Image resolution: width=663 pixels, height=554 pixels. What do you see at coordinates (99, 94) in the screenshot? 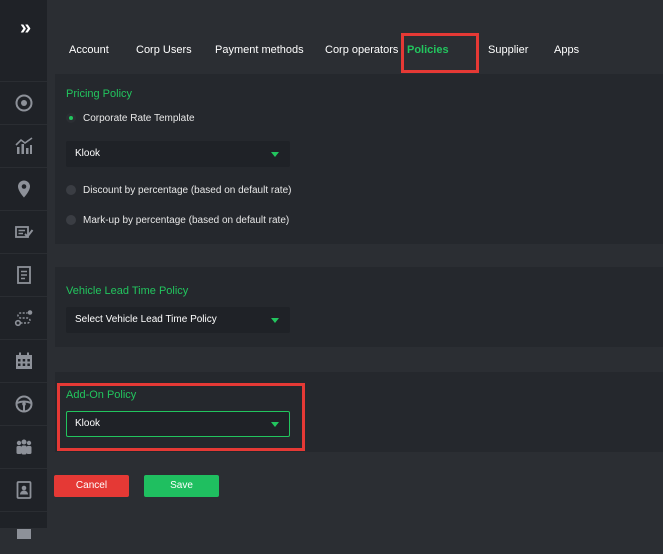
I see `pricing-policy-title: Pricing Policy` at bounding box center [99, 94].